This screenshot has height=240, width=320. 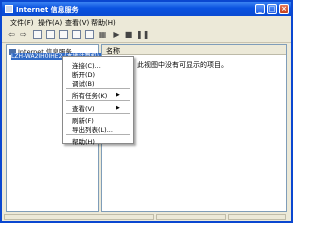 What do you see at coordinates (116, 34) in the screenshot?
I see `play-icon: ▶` at bounding box center [116, 34].